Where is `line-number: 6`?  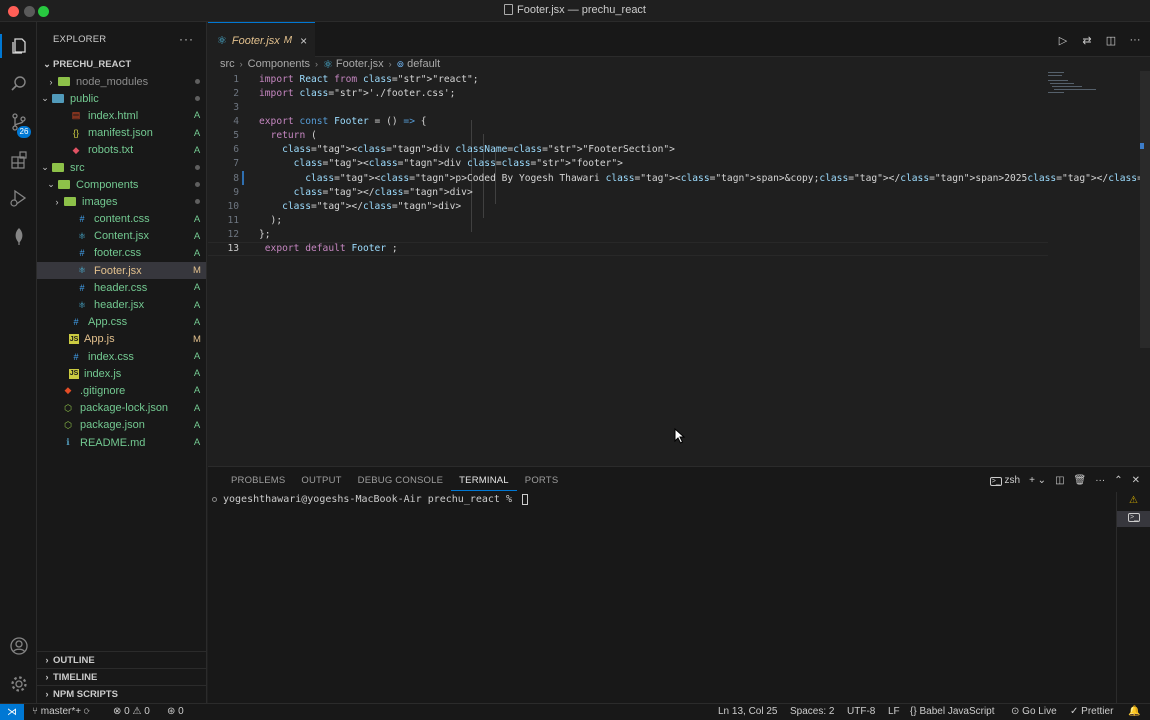
line-number: 6 is located at coordinates (236, 150).